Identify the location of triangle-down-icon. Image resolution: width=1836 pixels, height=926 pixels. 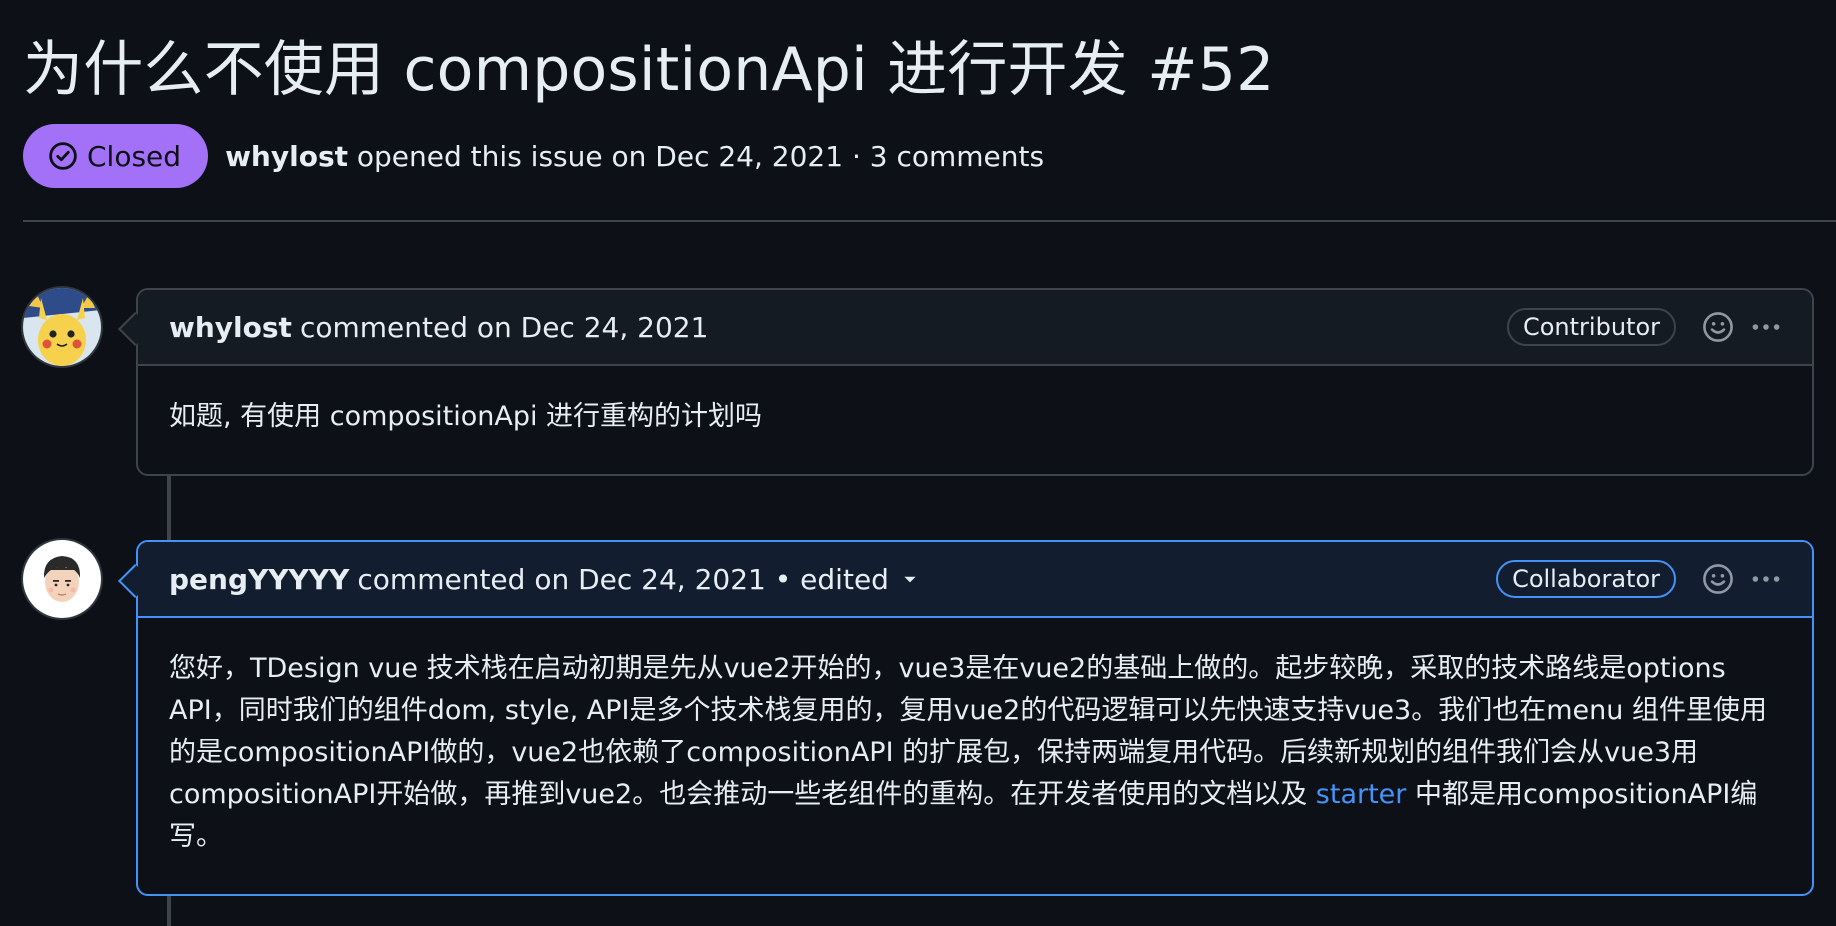
(910, 579).